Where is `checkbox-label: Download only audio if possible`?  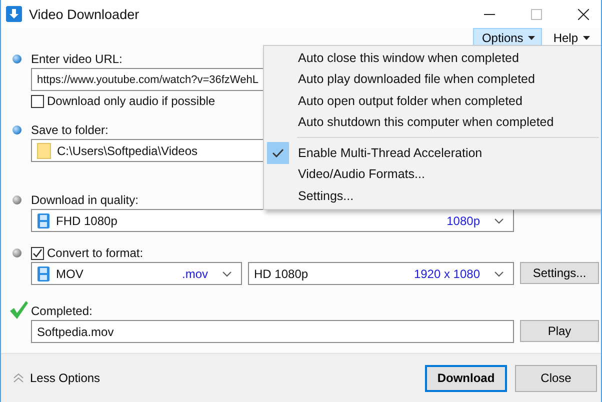 checkbox-label: Download only audio if possible is located at coordinates (131, 101).